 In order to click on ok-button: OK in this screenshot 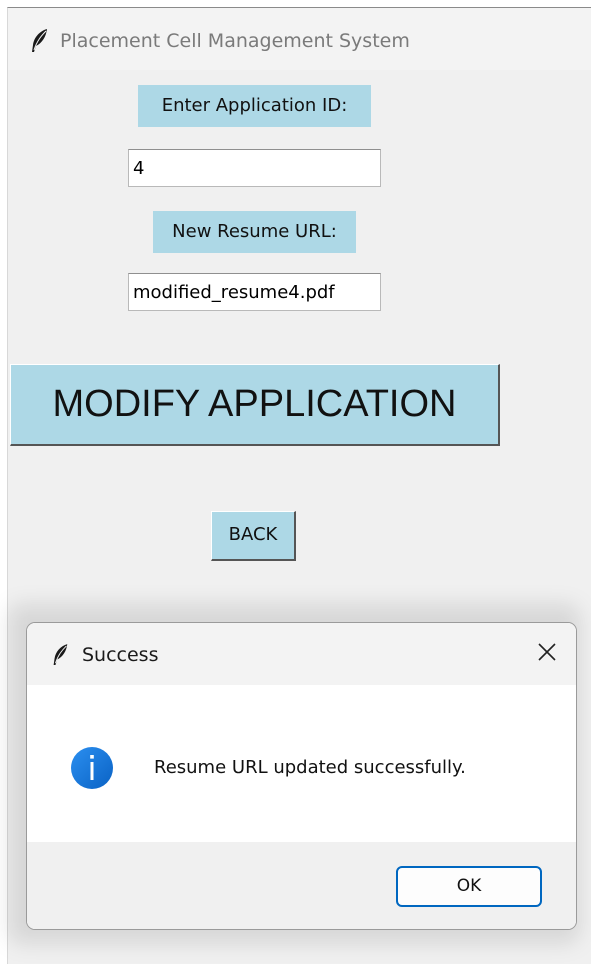, I will do `click(469, 886)`.